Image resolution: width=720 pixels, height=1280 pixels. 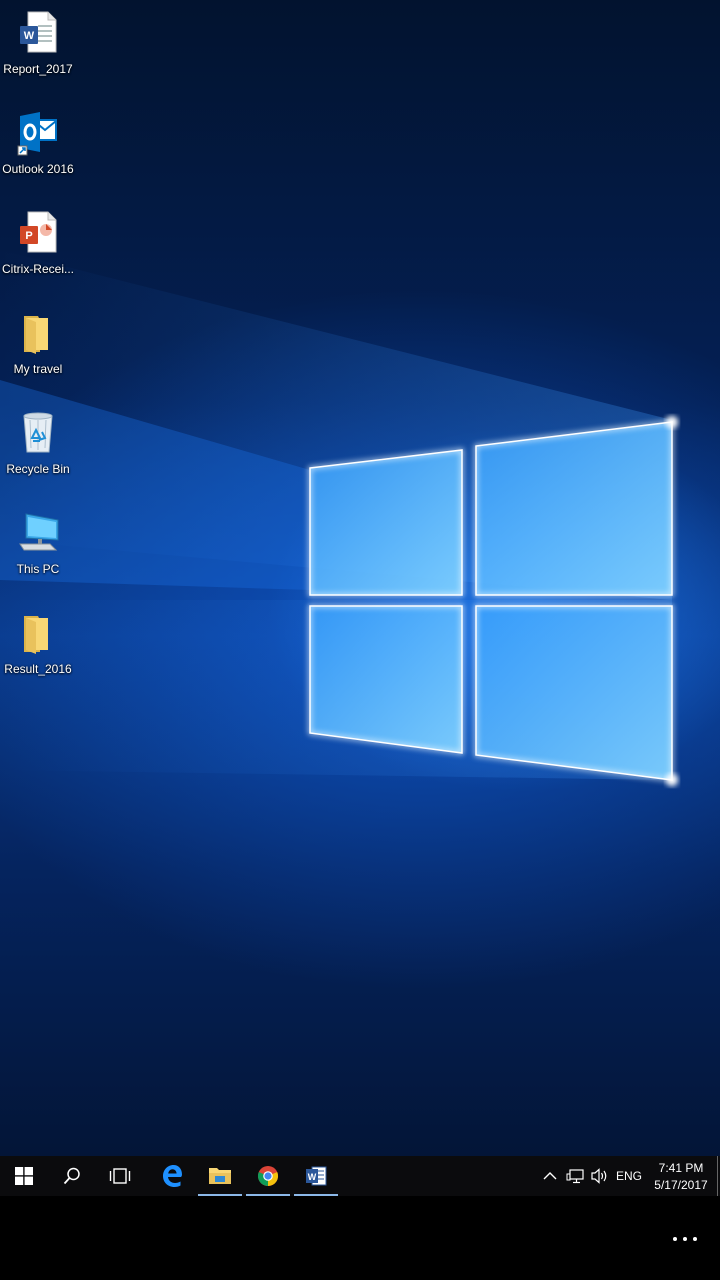 I want to click on more-options-button, so click(x=685, y=1239).